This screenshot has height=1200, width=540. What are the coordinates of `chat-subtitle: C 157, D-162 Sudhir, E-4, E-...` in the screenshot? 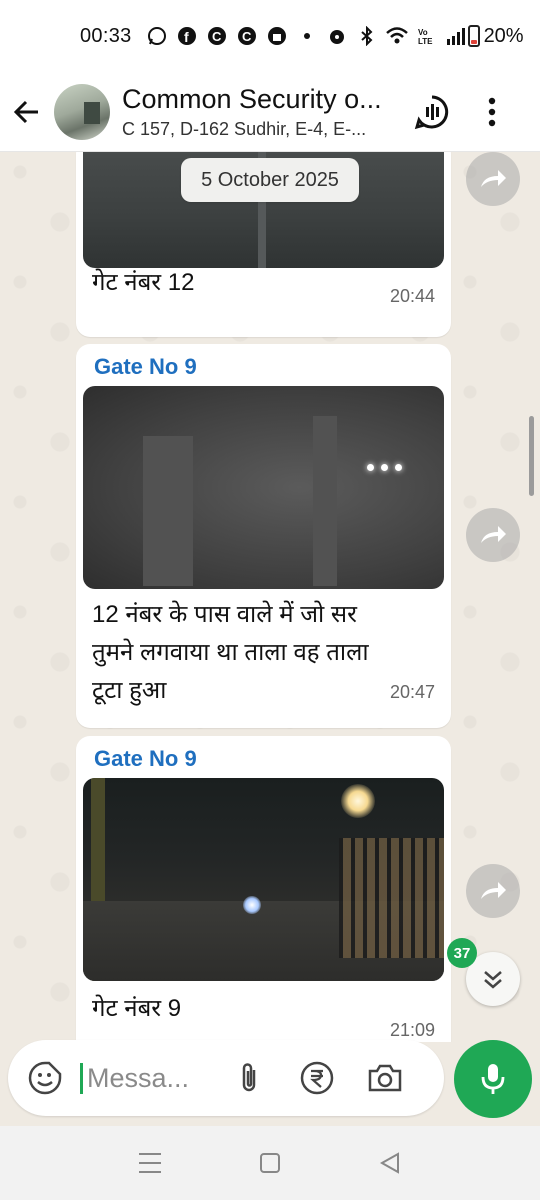 It's located at (244, 128).